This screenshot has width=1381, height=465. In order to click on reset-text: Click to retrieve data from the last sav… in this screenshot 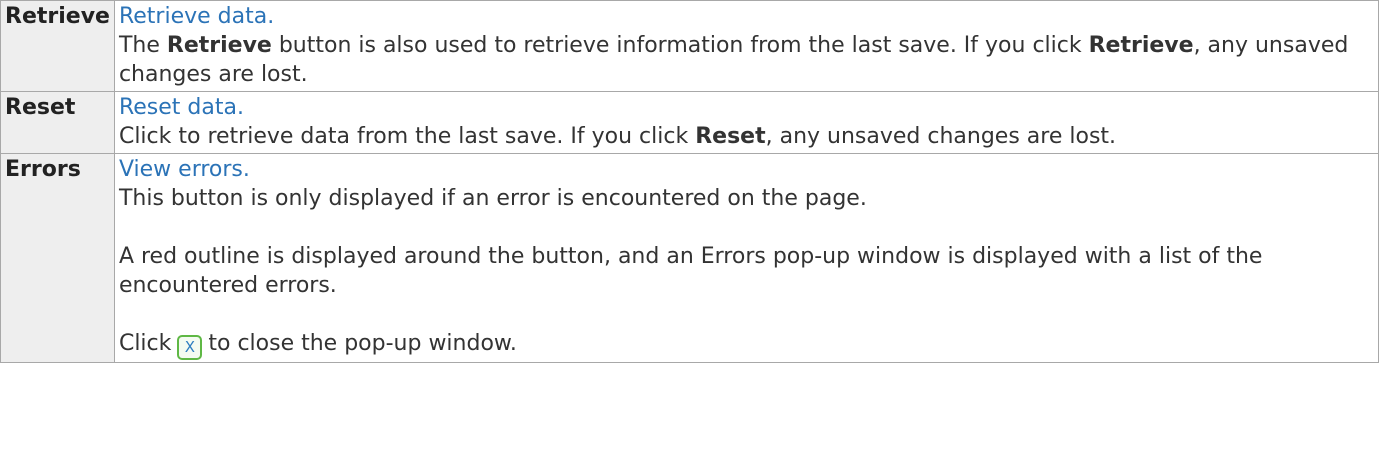, I will do `click(407, 136)`.